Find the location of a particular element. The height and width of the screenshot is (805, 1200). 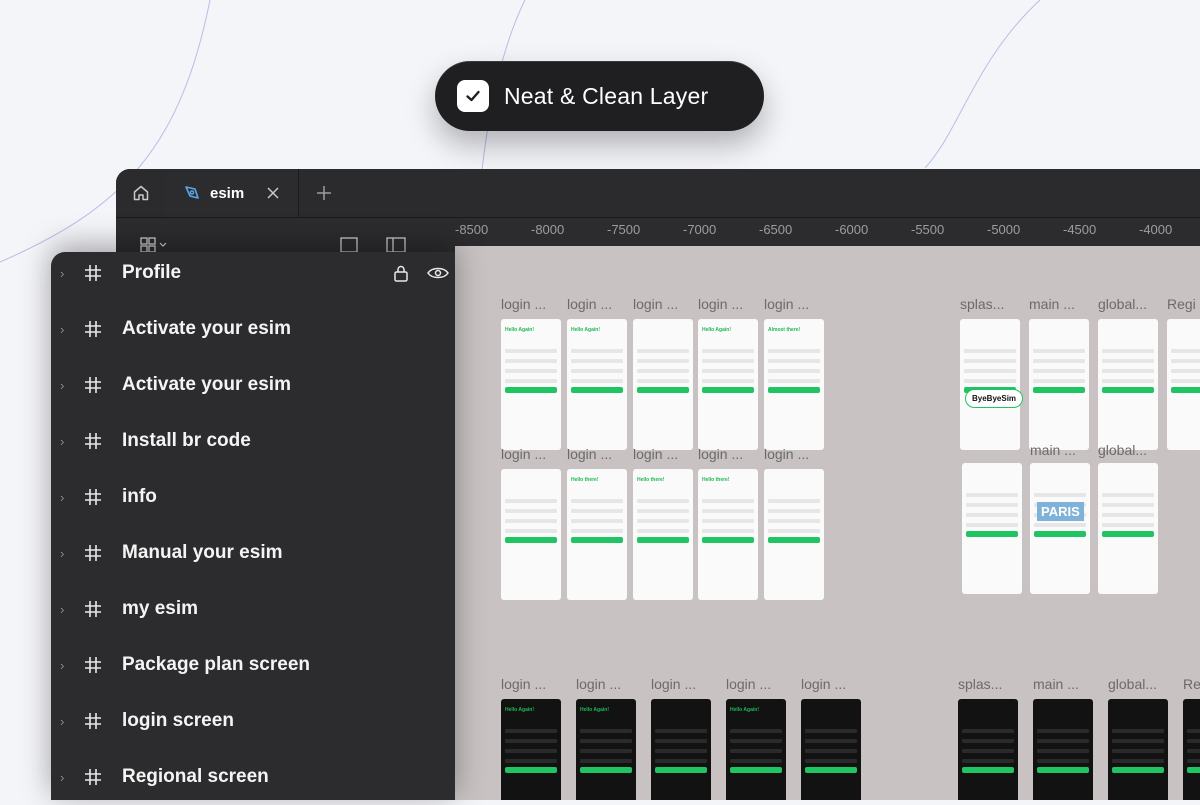

home-tab is located at coordinates (141, 193).